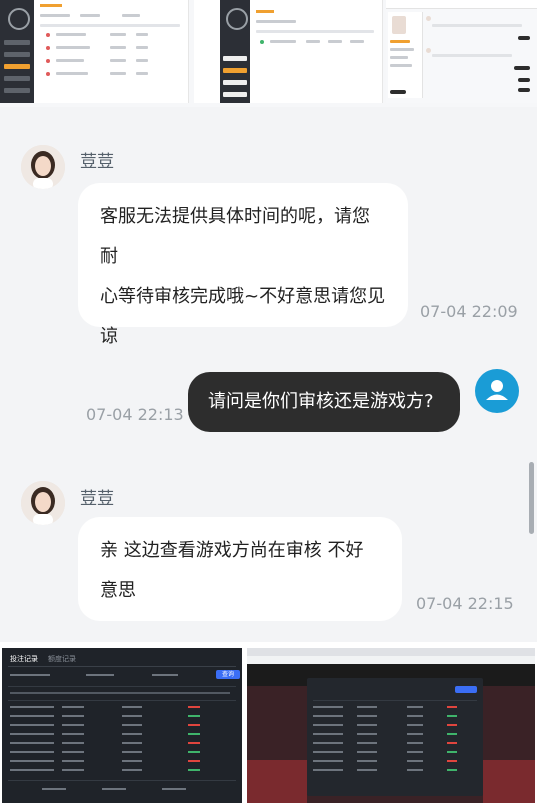  Describe the element at coordinates (465, 603) in the screenshot. I see `message-time: 07-04 22:15` at that location.